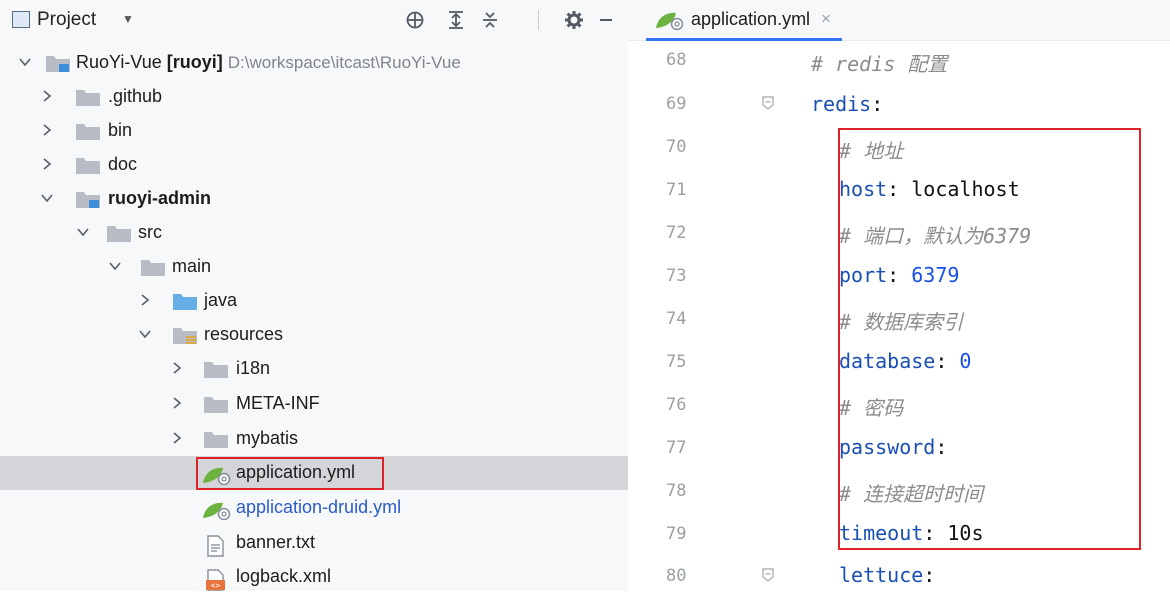  I want to click on tree-item-github: .github, so click(314, 97).